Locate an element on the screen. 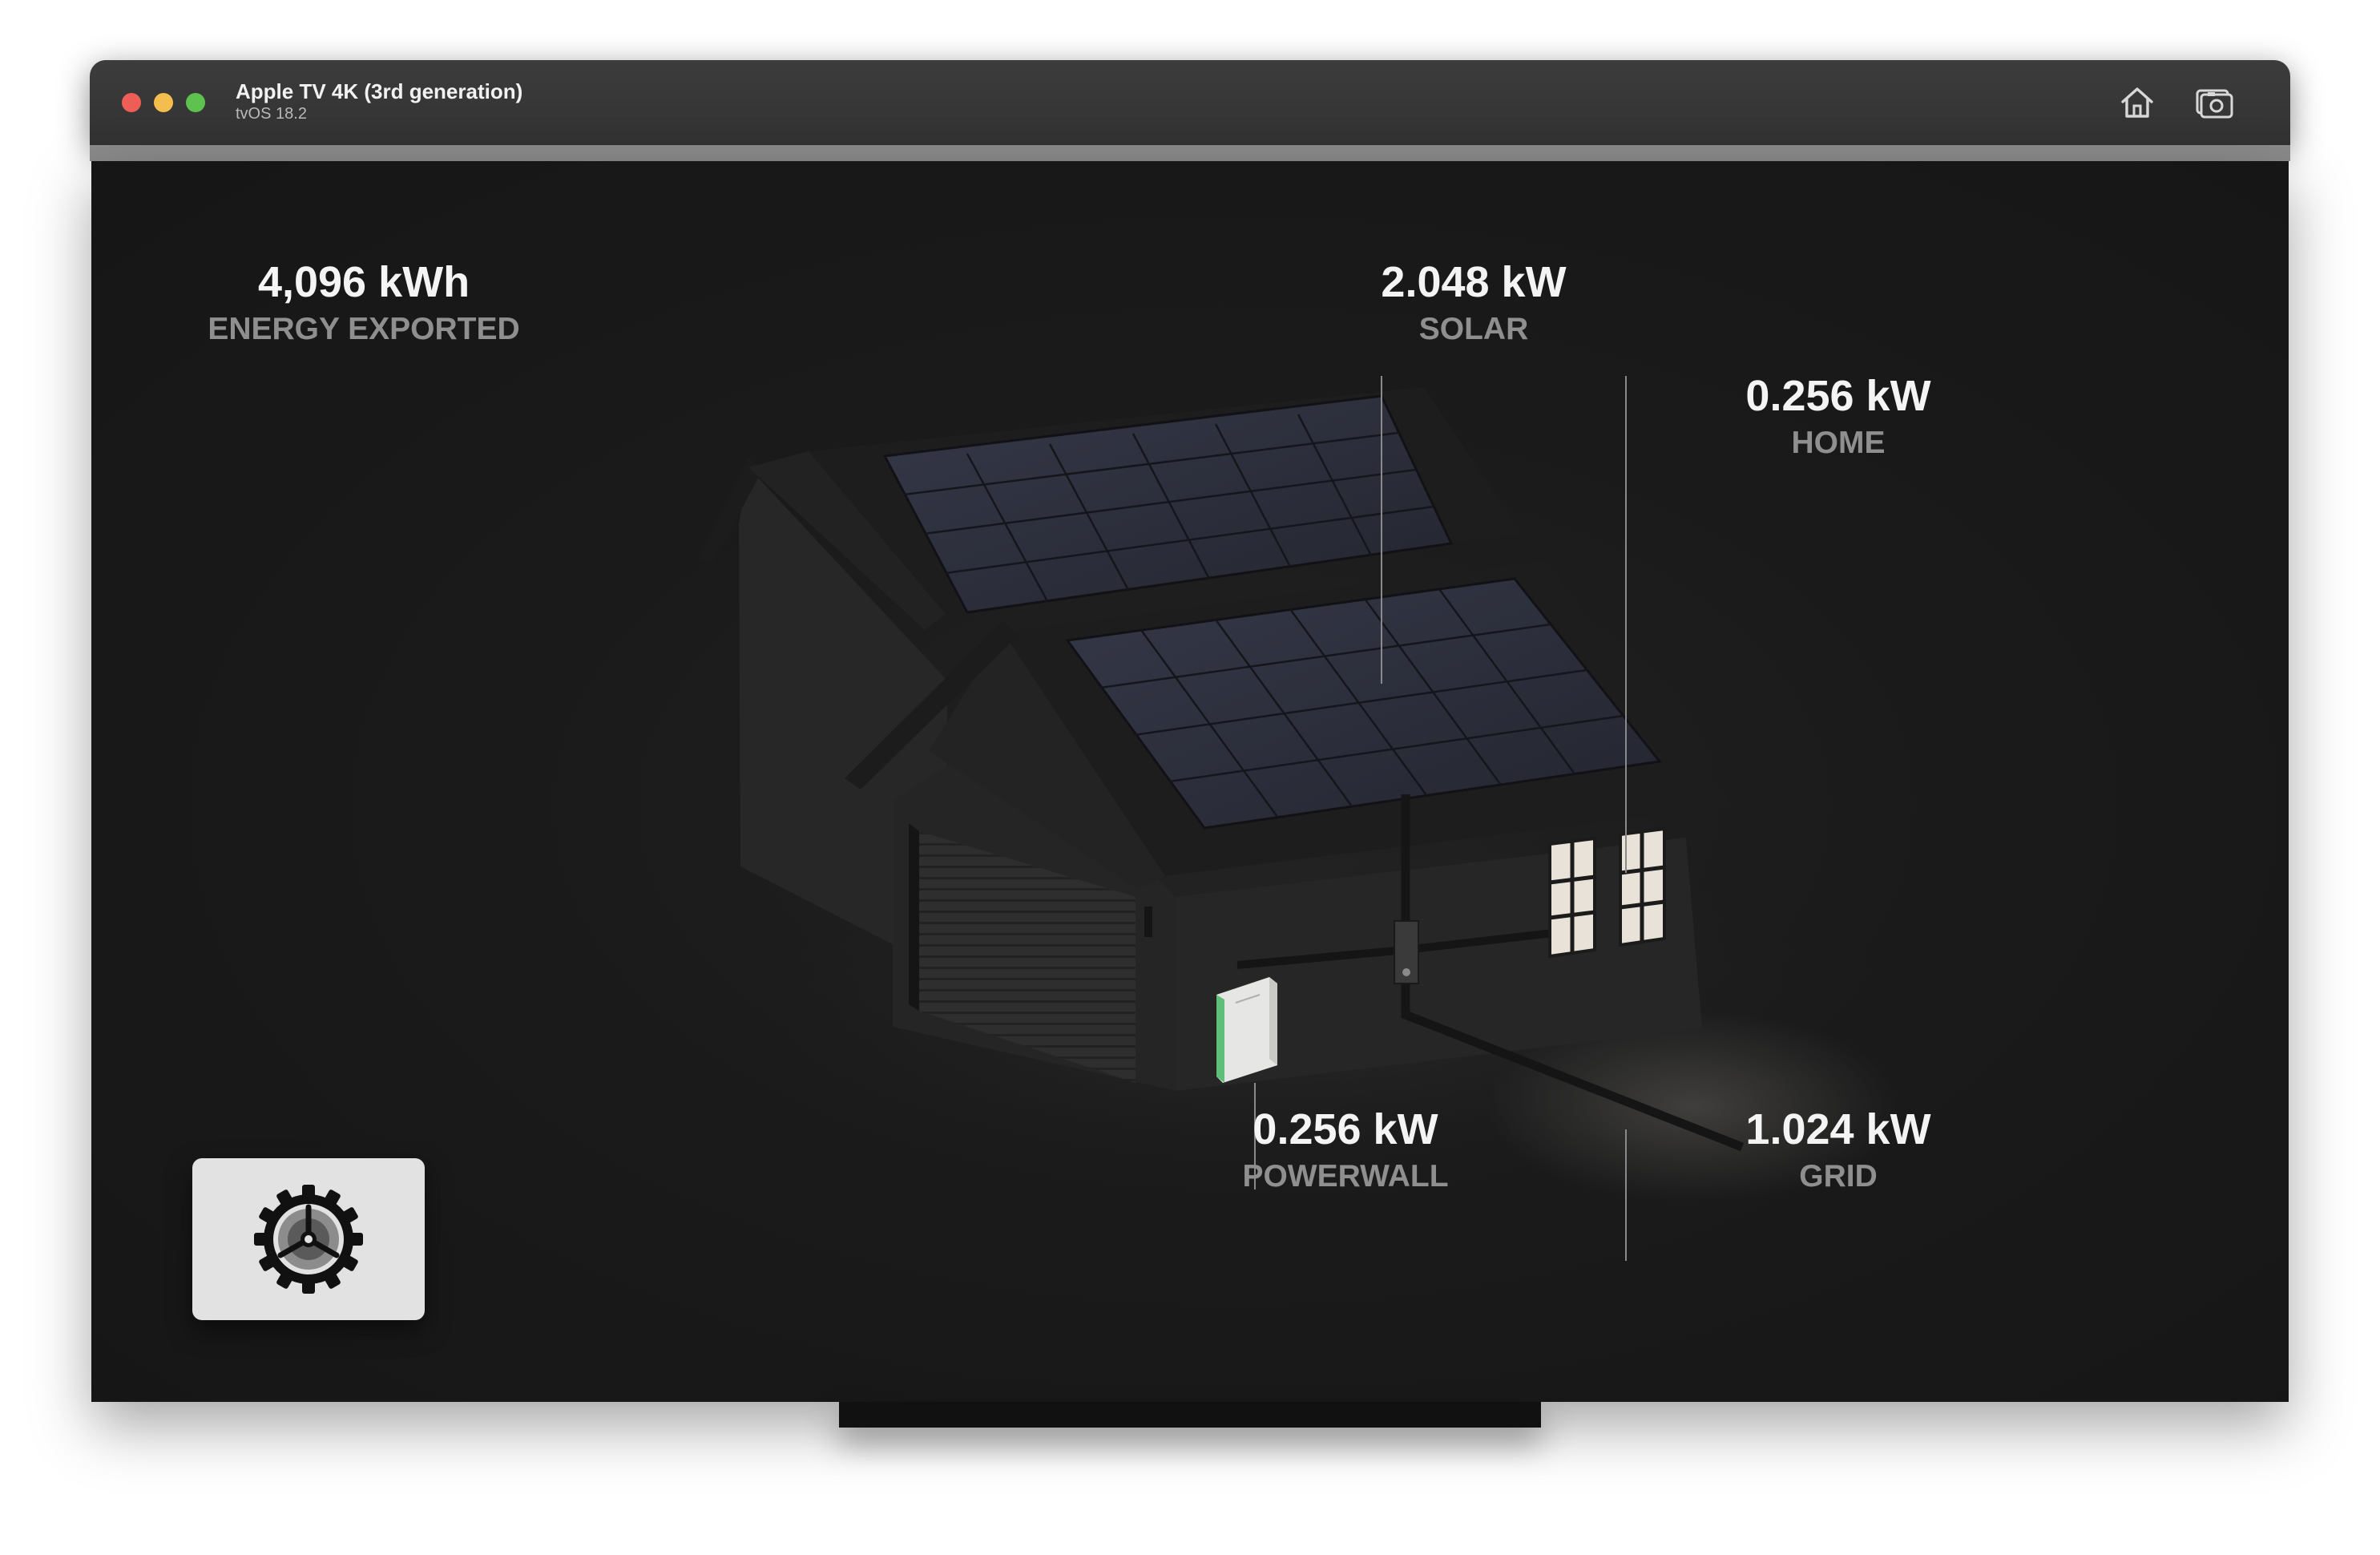 This screenshot has height=1555, width=2380. energy-exported-label: ENERGY EXPORTED is located at coordinates (364, 329).